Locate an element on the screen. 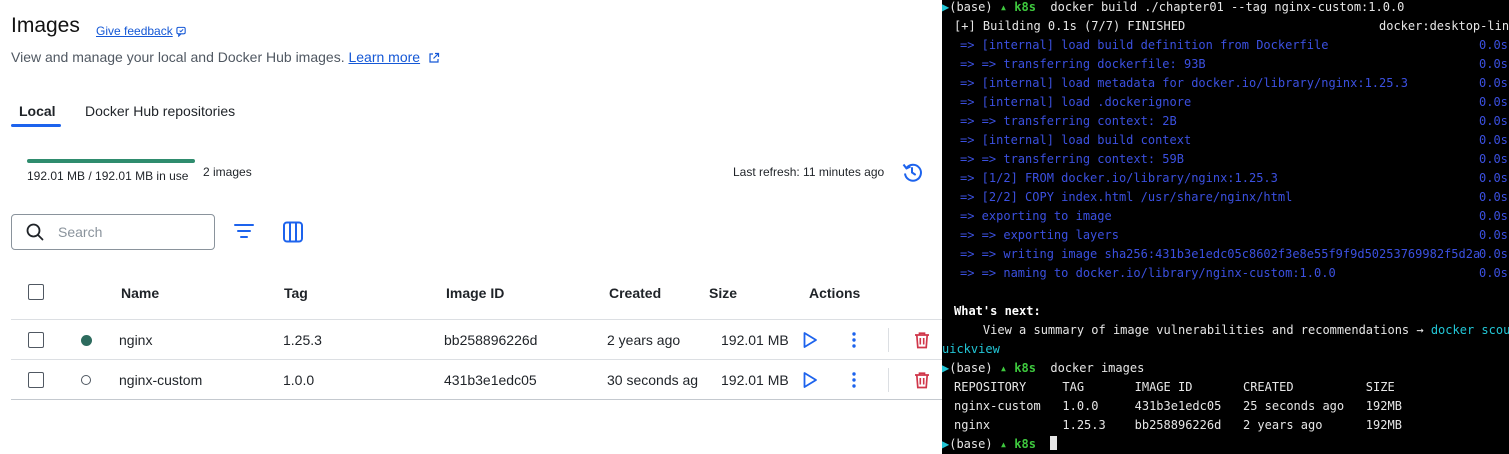 This screenshot has height=454, width=1509. build-driver: docker:desktop-linux is located at coordinates (1444, 26).